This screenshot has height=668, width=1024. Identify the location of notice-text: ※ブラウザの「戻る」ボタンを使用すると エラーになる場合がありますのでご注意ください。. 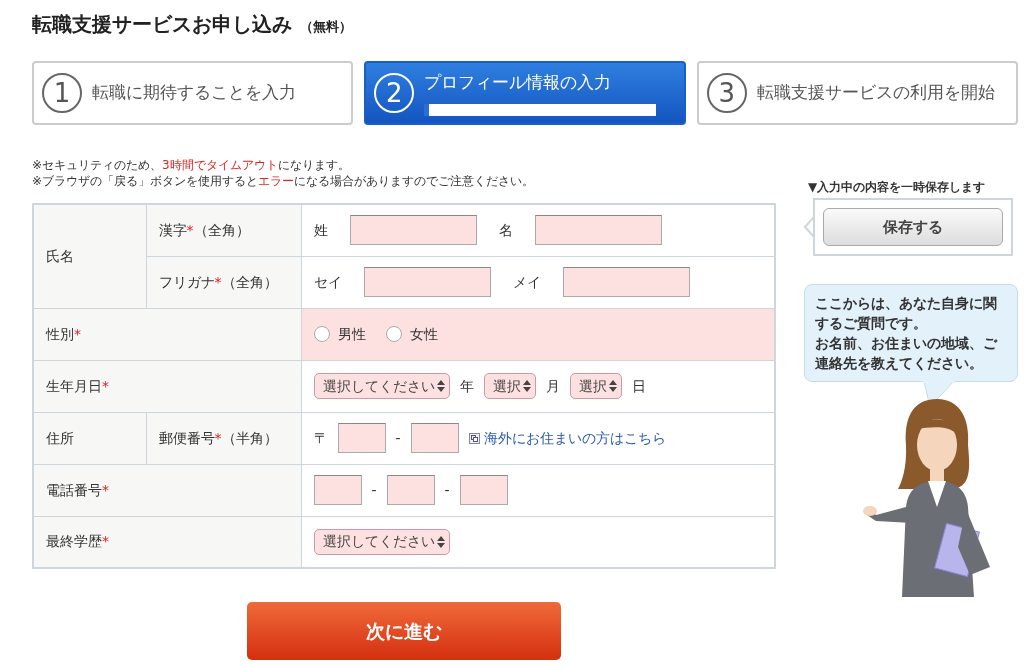
(284, 181).